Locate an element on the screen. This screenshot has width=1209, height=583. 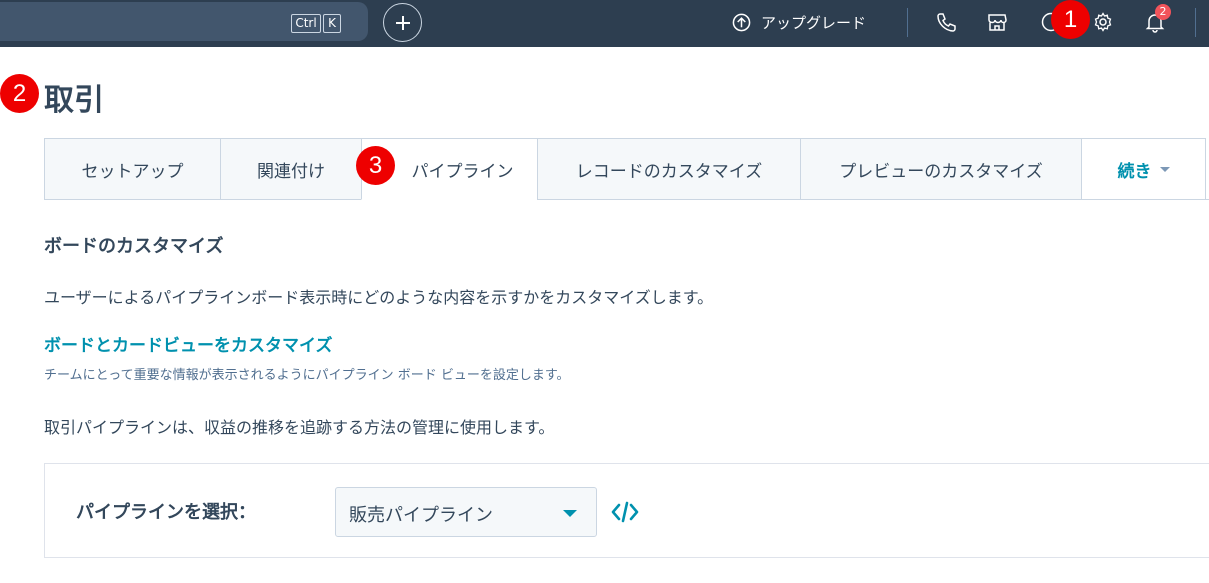
marker-3: 3 is located at coordinates (375, 165).